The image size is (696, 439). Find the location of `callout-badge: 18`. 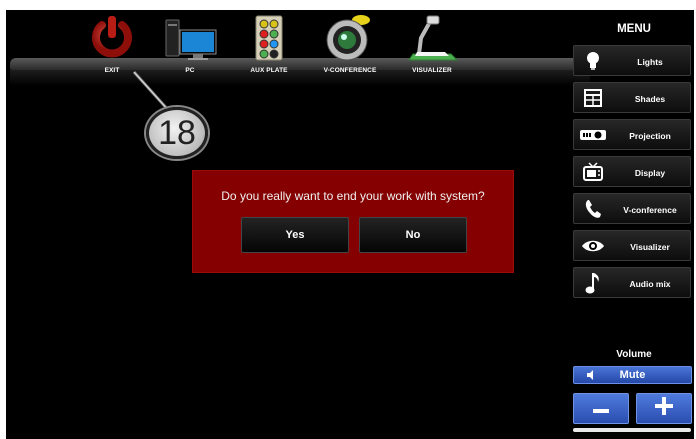

callout-badge: 18 is located at coordinates (177, 133).